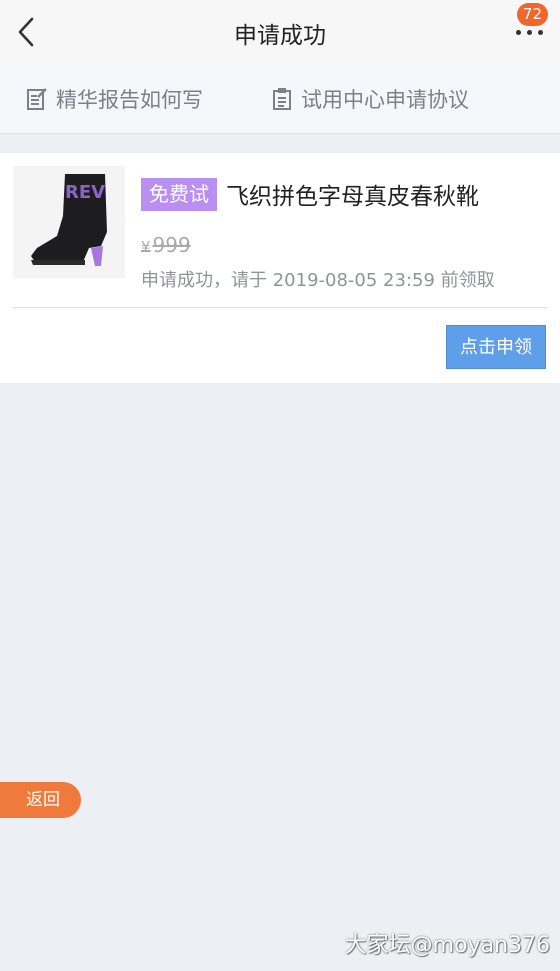  I want to click on link-report-guide: 精华报告如何写, so click(114, 99).